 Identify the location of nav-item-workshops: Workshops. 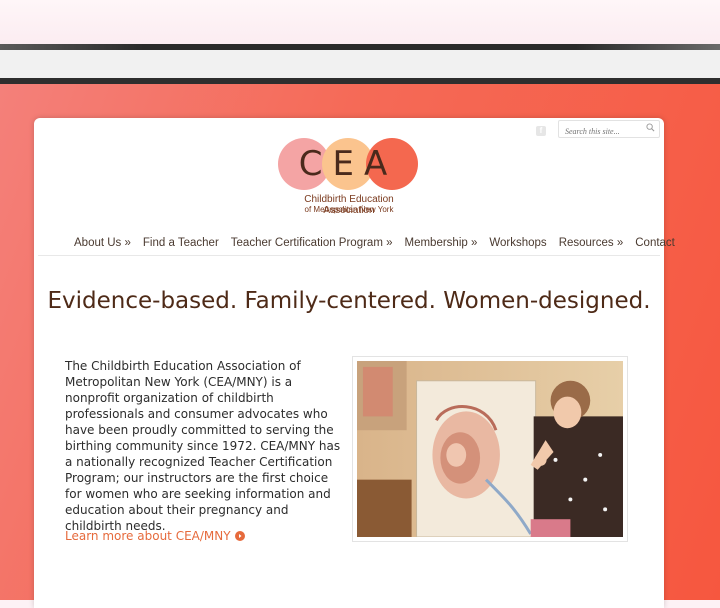
(517, 247).